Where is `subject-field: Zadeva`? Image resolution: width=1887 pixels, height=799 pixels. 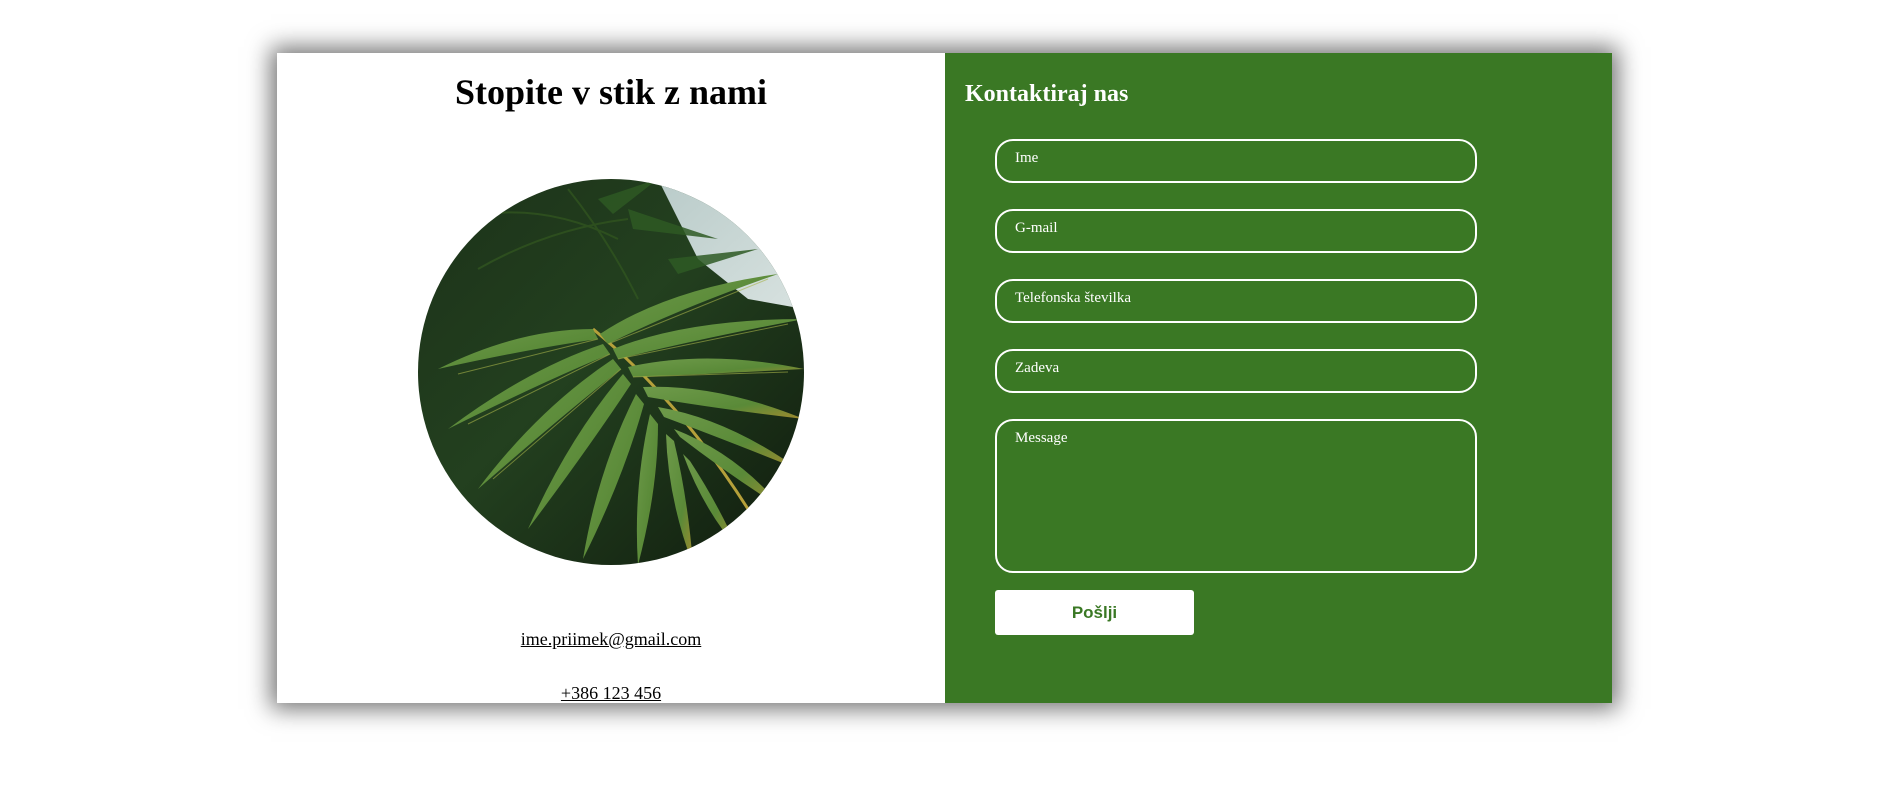
subject-field: Zadeva is located at coordinates (1236, 371).